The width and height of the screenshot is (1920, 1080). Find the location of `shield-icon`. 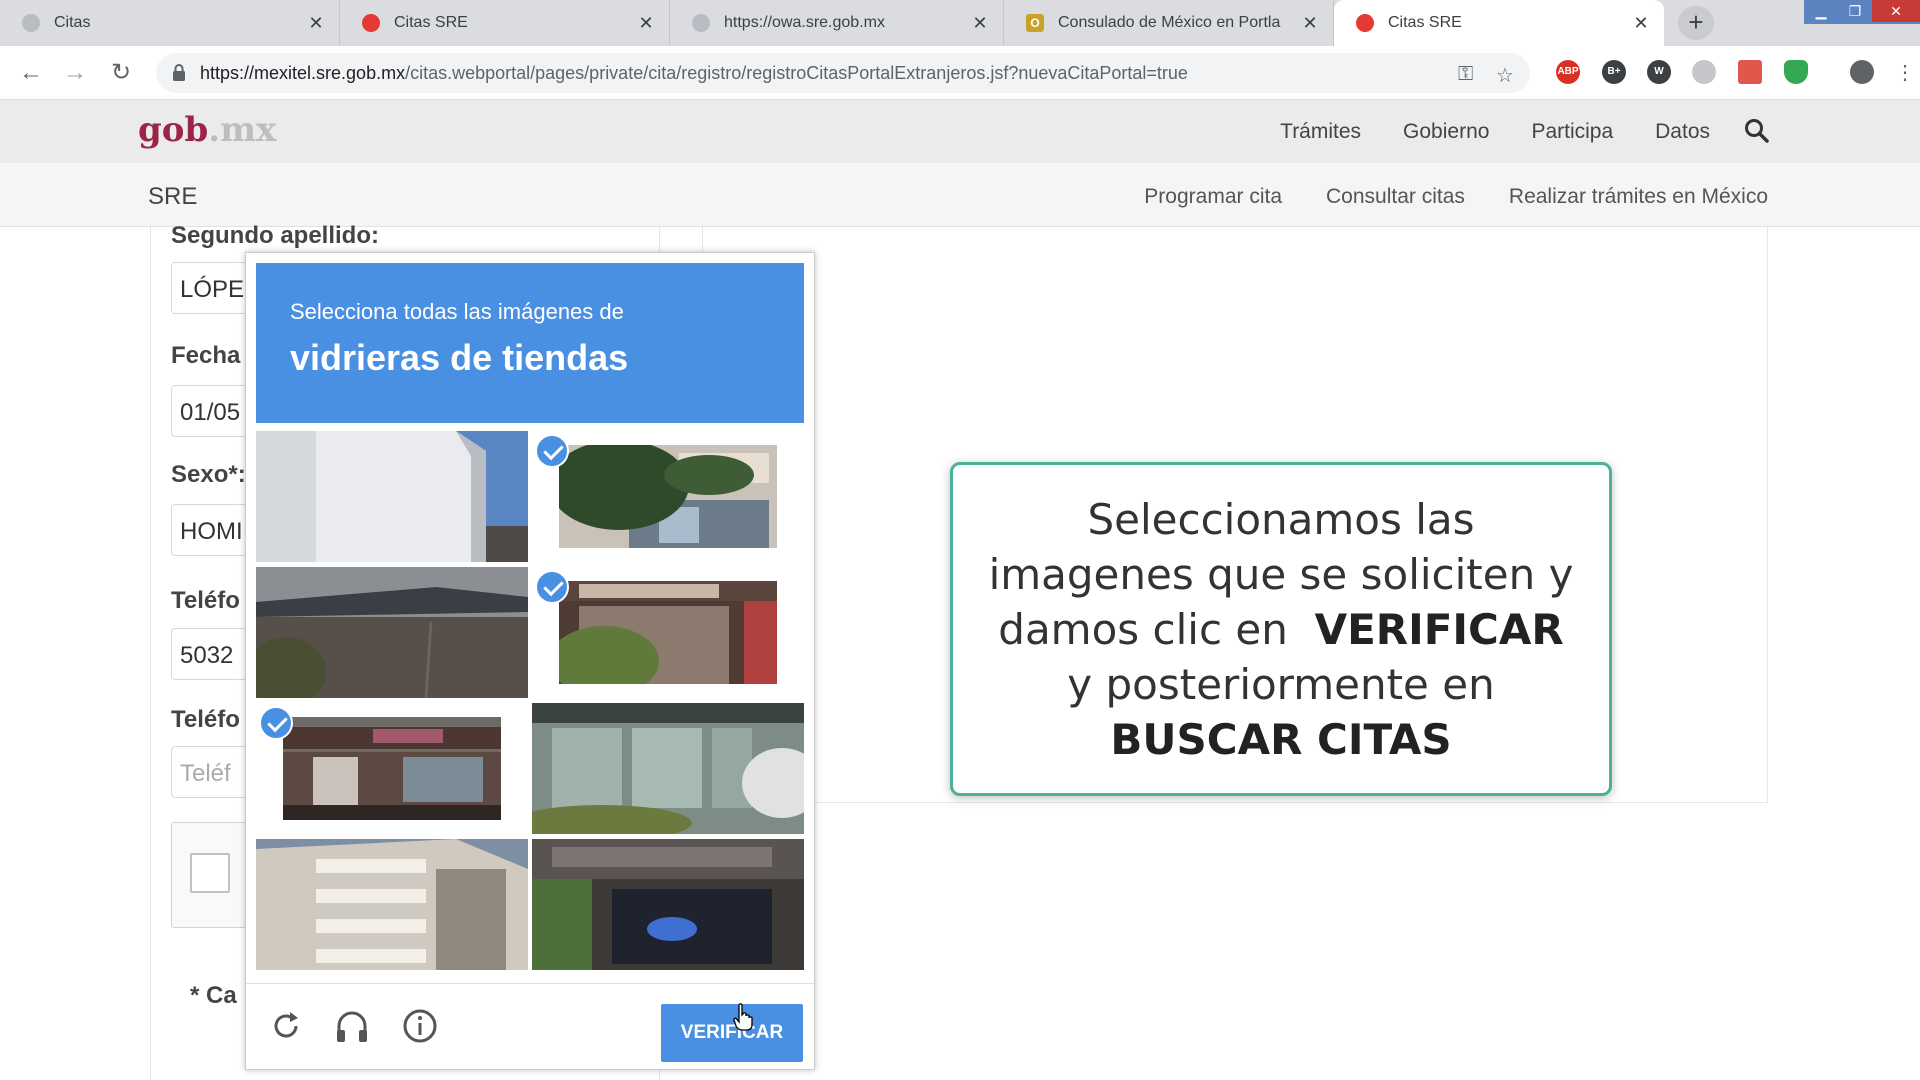

shield-icon is located at coordinates (1796, 72).